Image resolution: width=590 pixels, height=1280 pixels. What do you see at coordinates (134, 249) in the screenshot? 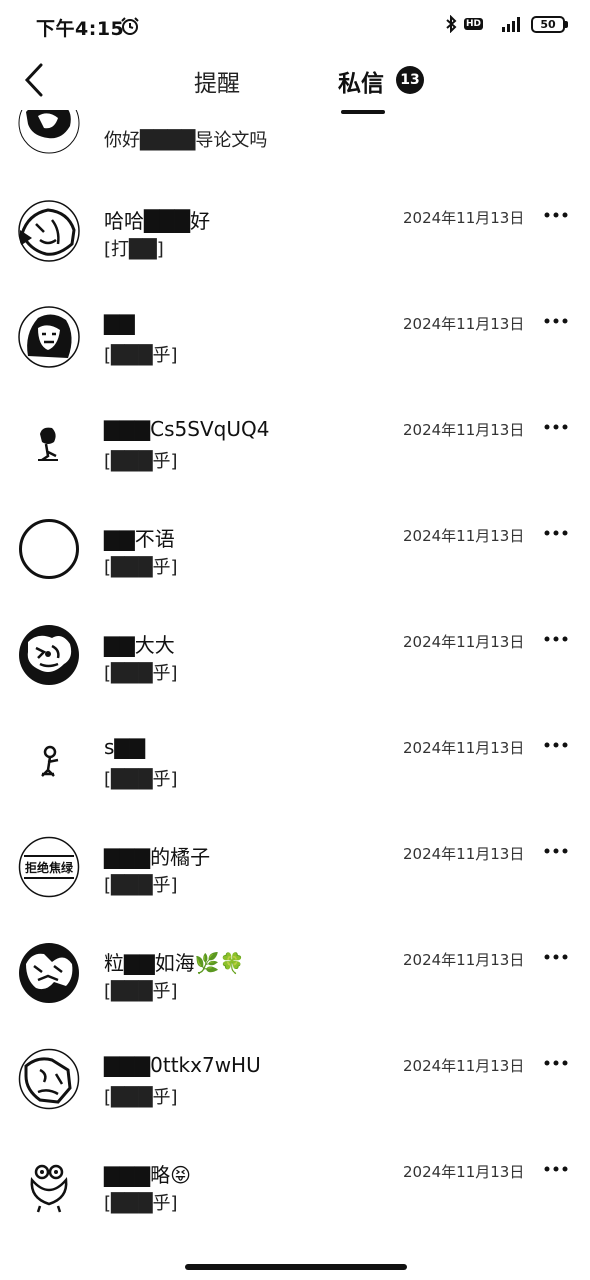
I see `message-preview: [打██]` at bounding box center [134, 249].